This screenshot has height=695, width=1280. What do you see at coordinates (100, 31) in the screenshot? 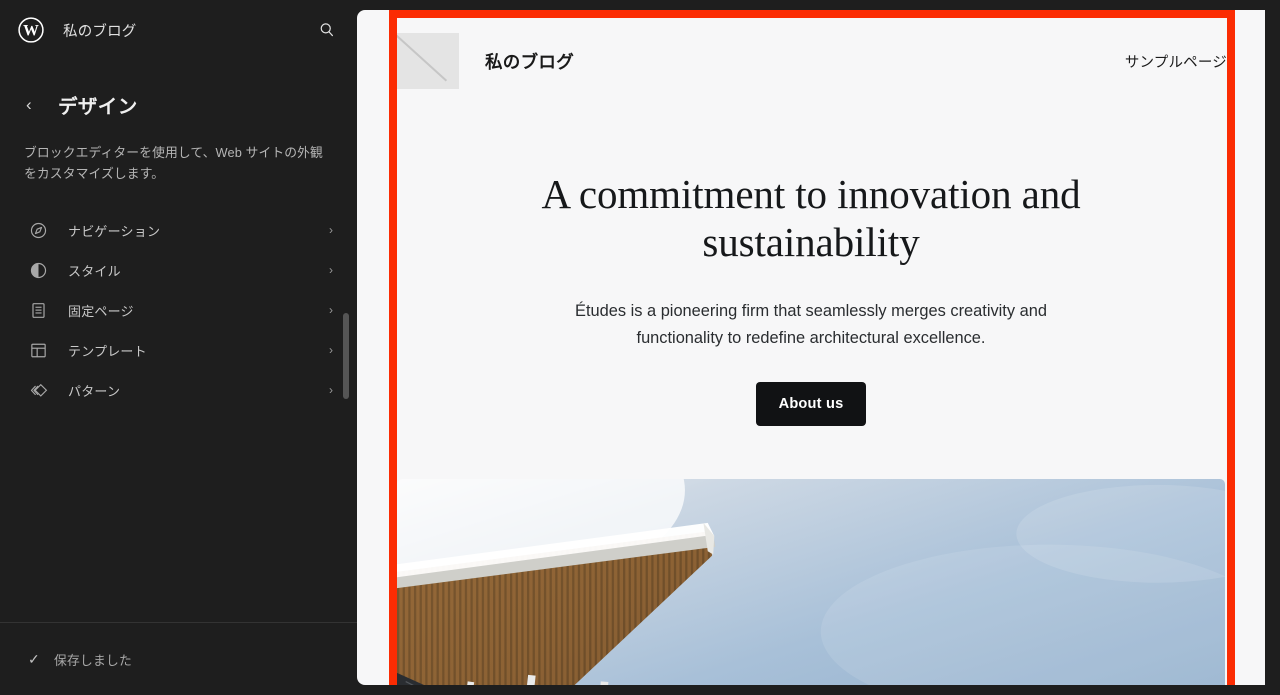
I see `sidebar-site-name: 私のブログ` at bounding box center [100, 31].